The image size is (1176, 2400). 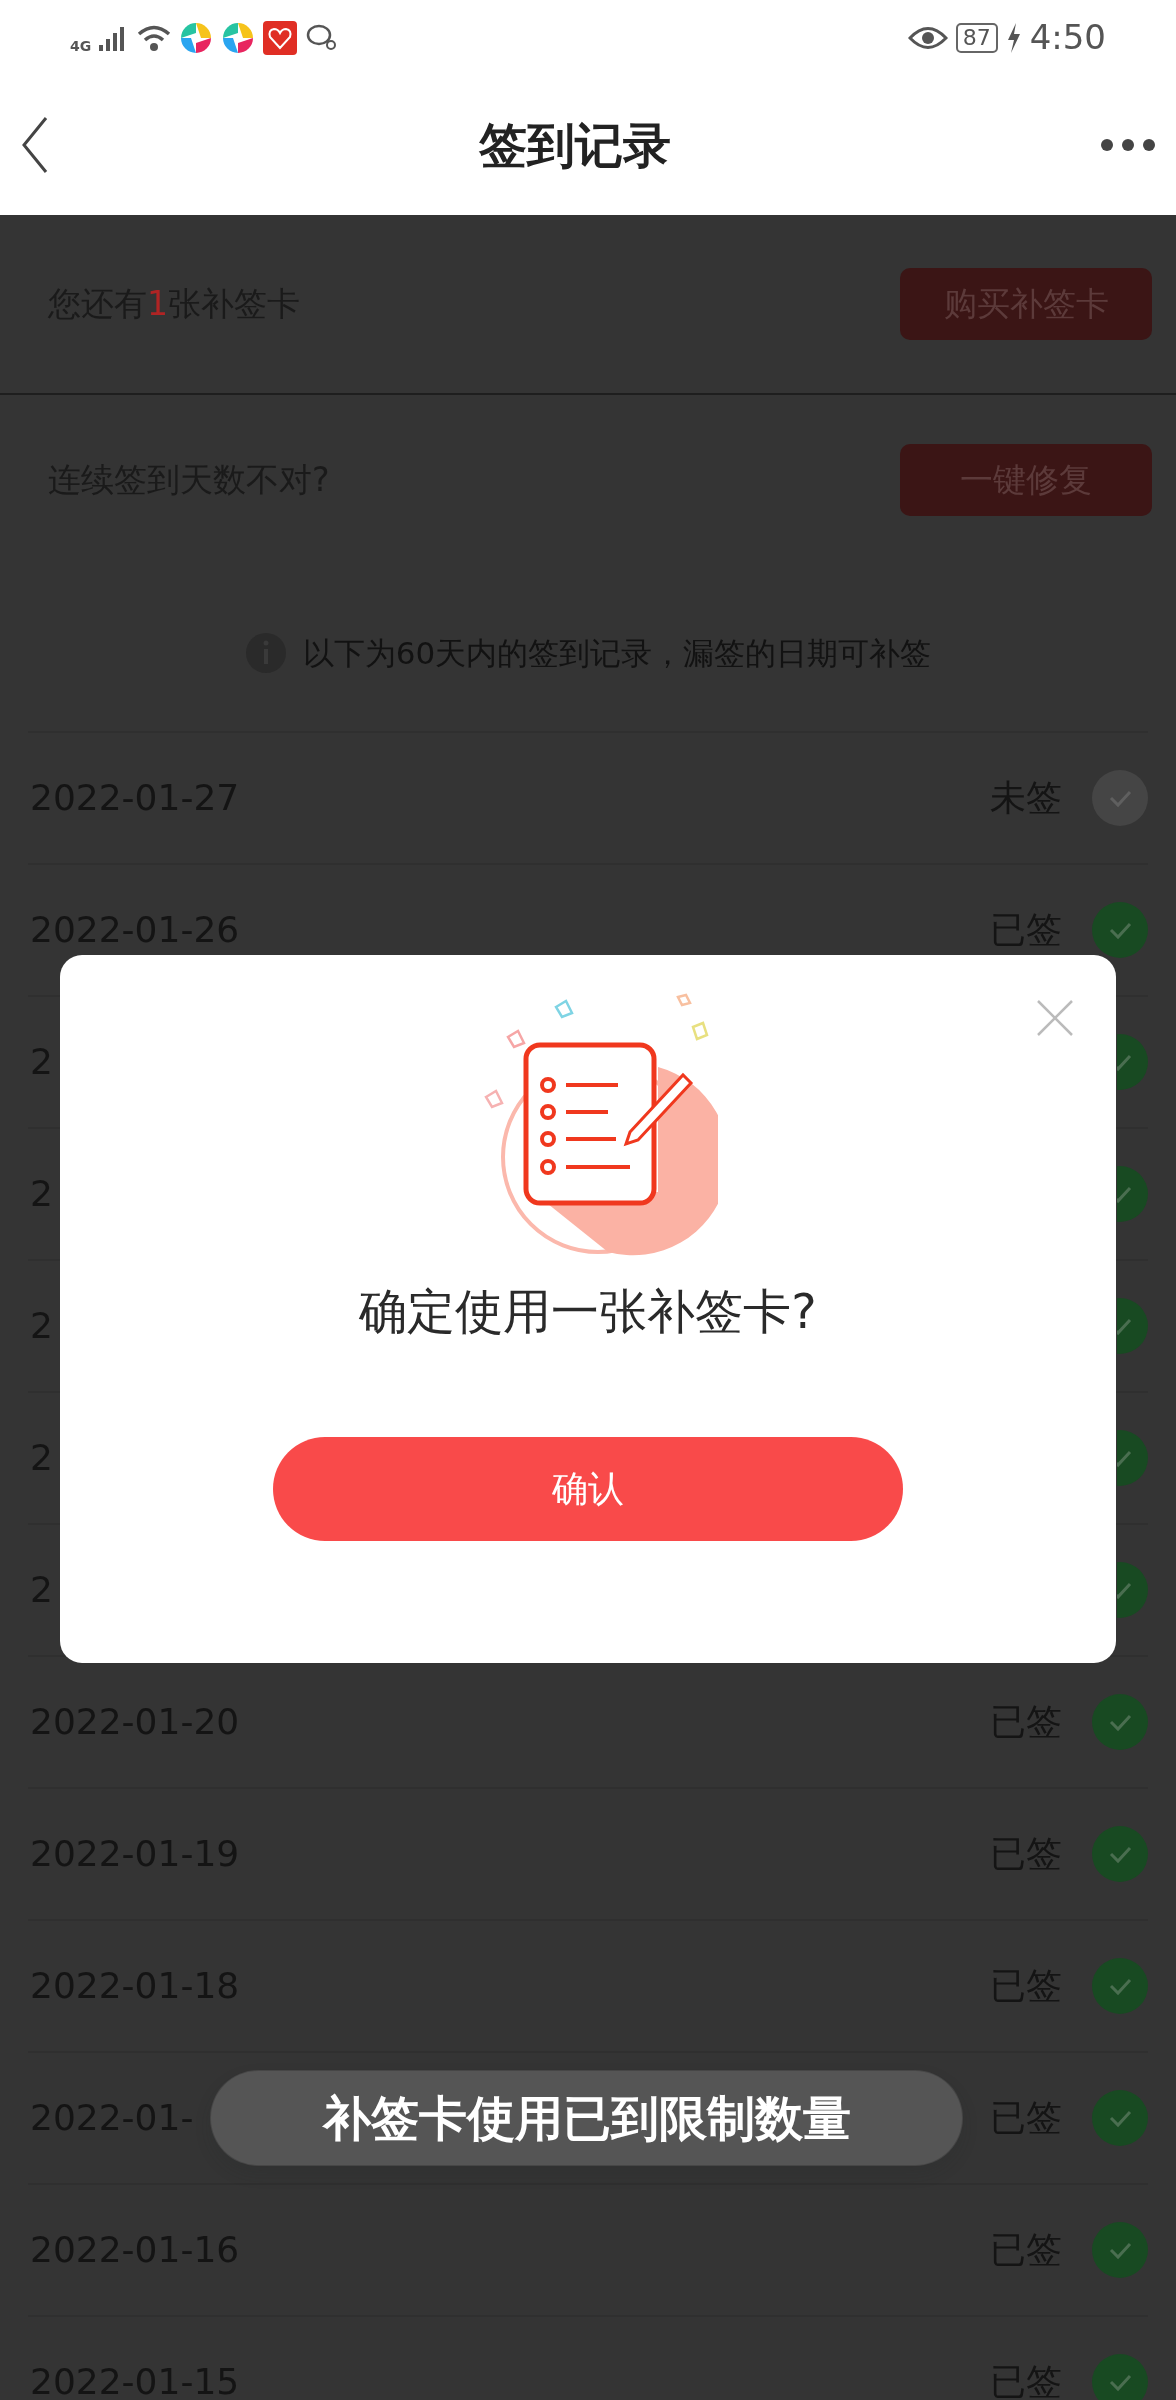 What do you see at coordinates (1128, 145) in the screenshot?
I see `more-icon` at bounding box center [1128, 145].